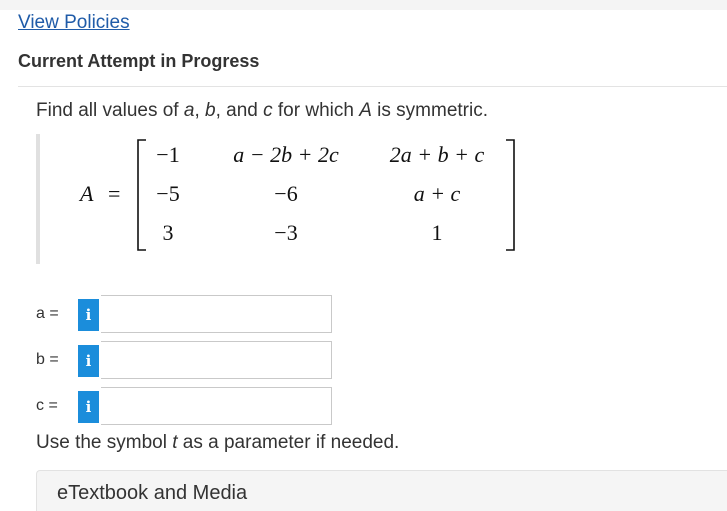  Describe the element at coordinates (216, 314) in the screenshot. I see `answer-input-a` at that location.